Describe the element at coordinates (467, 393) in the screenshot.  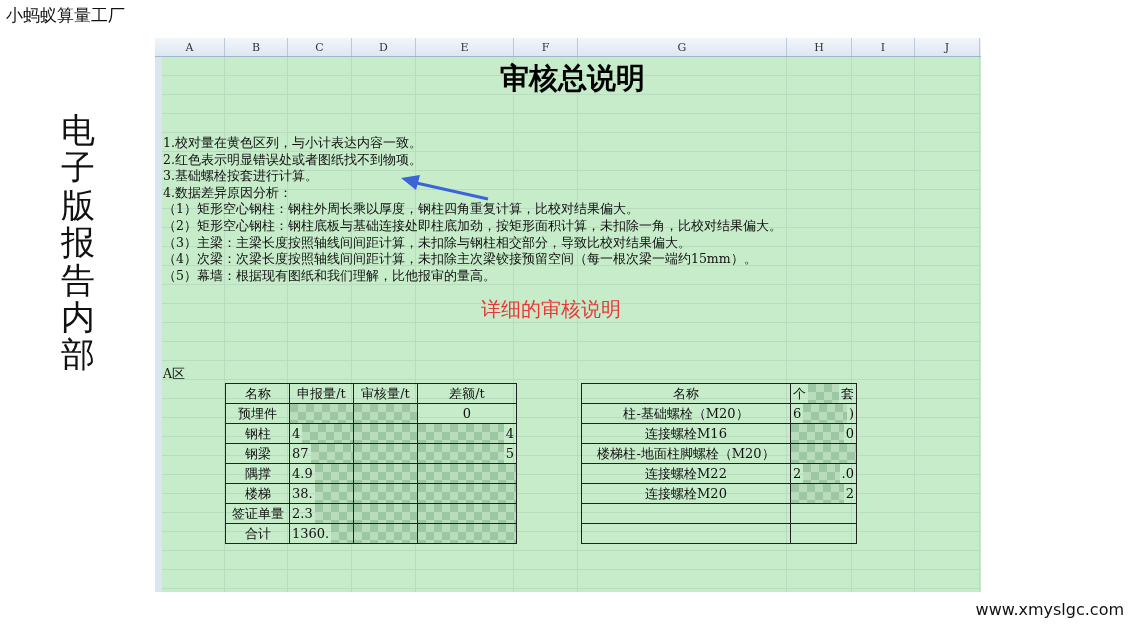
I see `table-cell-text: 差额/t` at that location.